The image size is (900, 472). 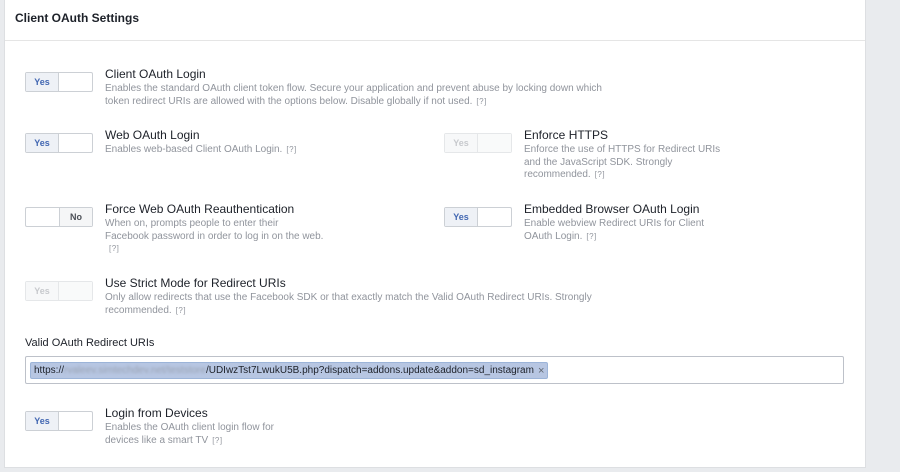 I want to click on setting-title: Use Strict Mode for Redirect URIs, so click(x=195, y=283).